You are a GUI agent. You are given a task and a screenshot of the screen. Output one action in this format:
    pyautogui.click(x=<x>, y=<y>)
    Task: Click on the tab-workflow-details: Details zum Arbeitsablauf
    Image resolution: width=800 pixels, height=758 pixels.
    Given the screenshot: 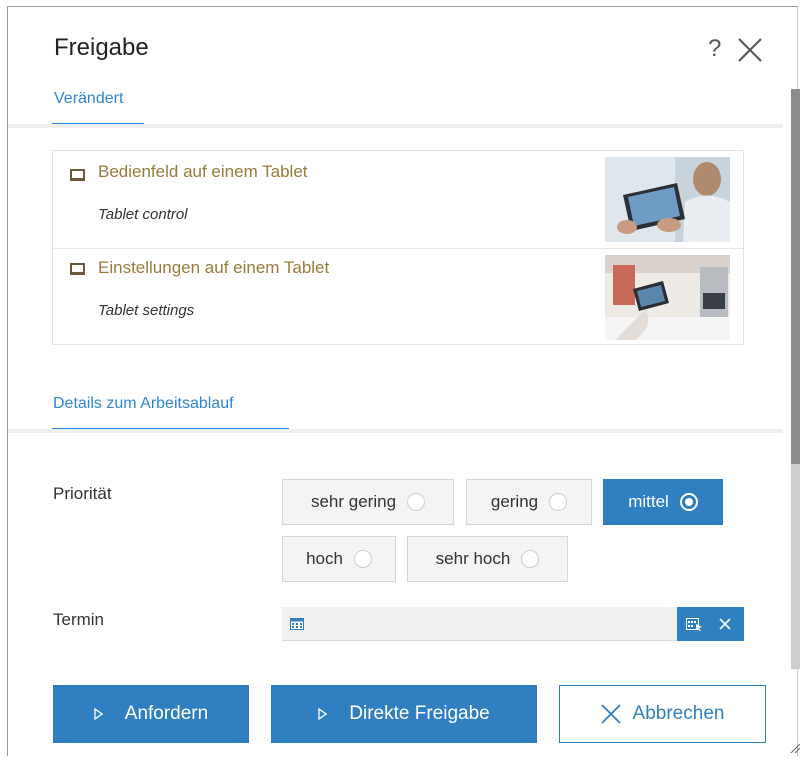 What is the action you would take?
    pyautogui.click(x=143, y=404)
    